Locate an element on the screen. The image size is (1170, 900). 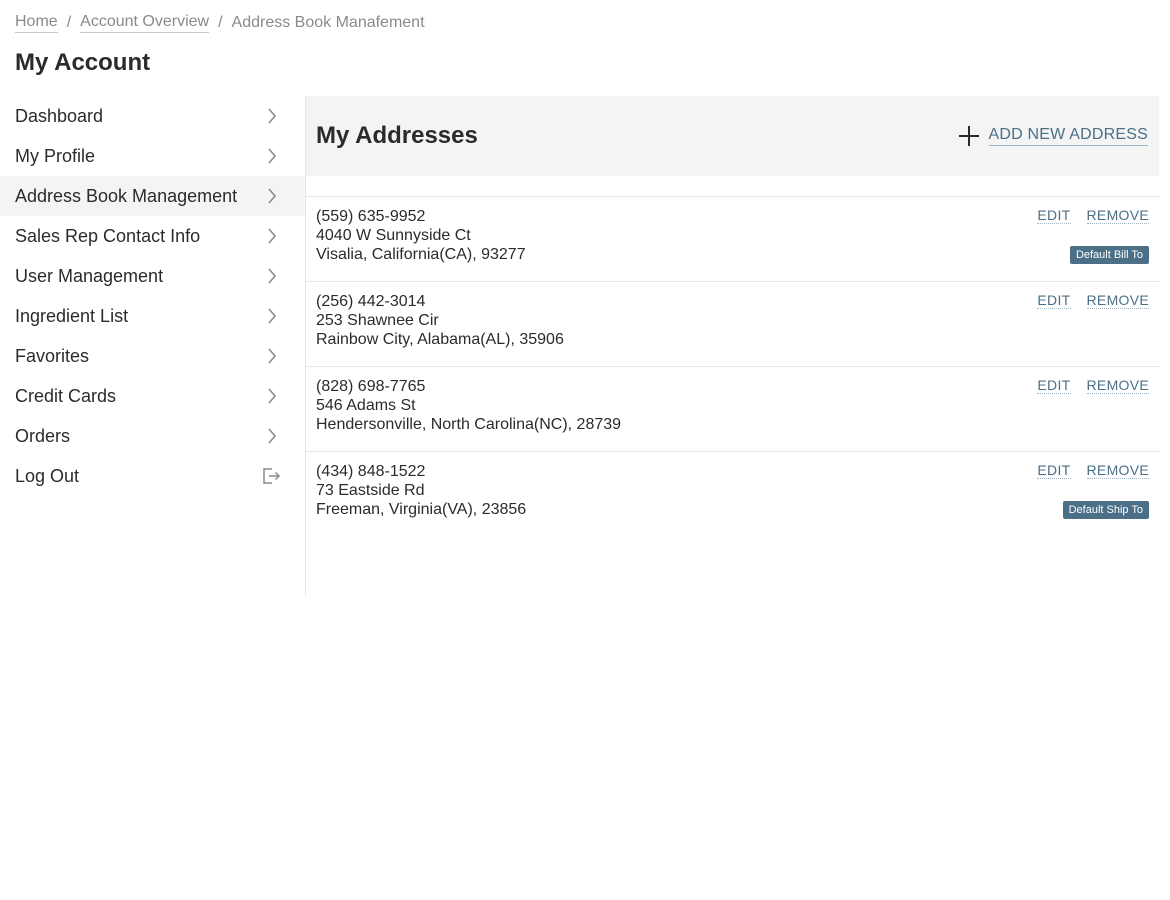
add-new-address-label: ADD NEW ADDRESS is located at coordinates (1068, 136).